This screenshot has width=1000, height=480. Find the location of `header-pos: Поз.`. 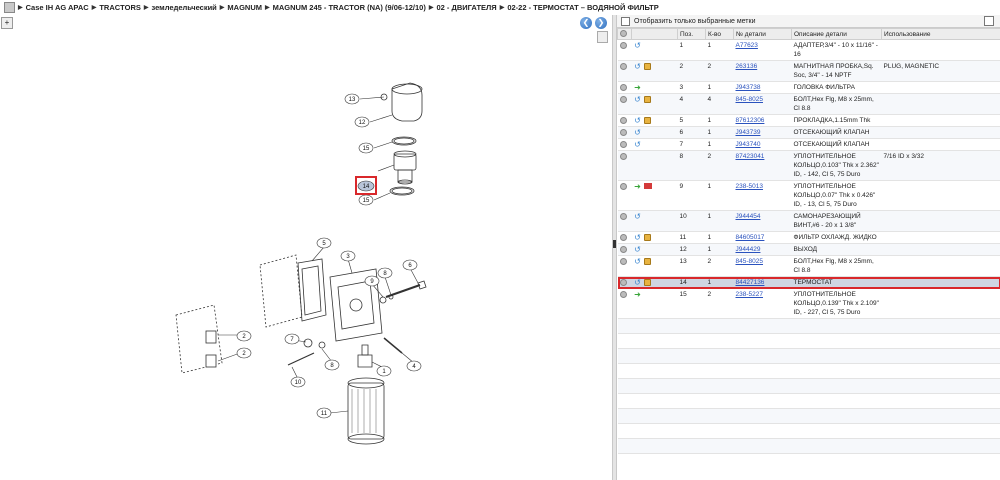

header-pos: Поз. is located at coordinates (691, 34).